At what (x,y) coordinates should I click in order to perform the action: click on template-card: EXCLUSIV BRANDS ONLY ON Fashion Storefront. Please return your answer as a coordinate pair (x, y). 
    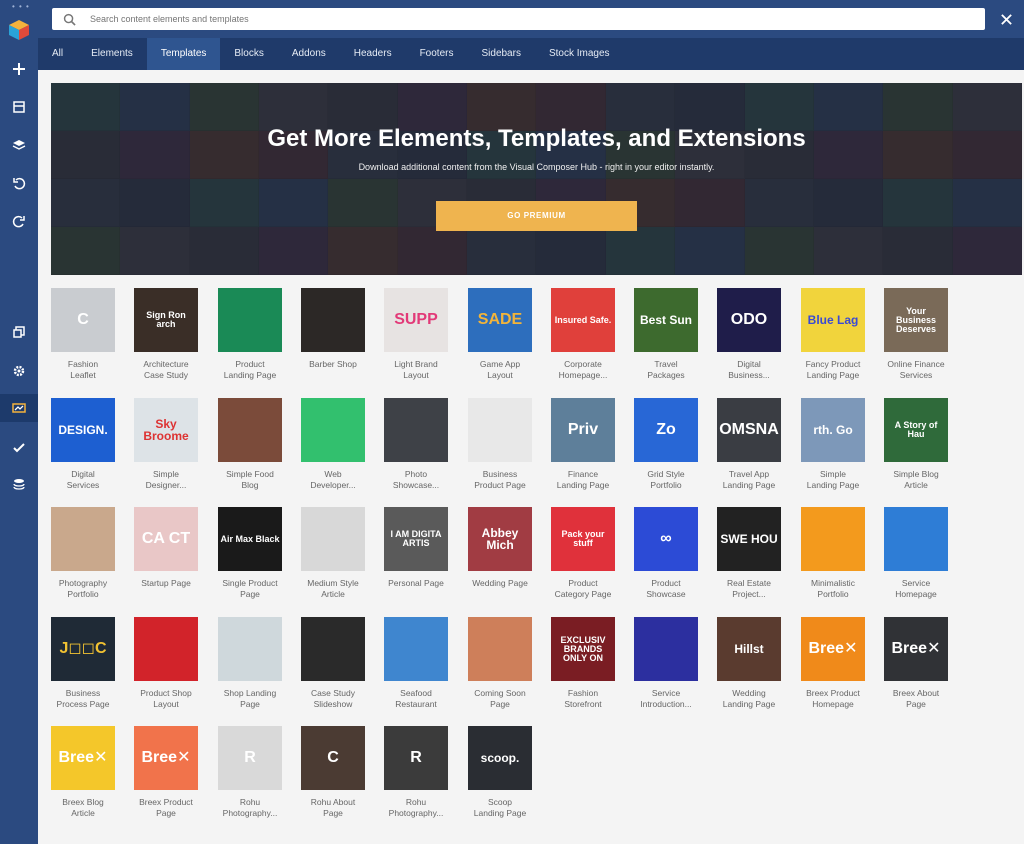
    Looking at the image, I should click on (583, 663).